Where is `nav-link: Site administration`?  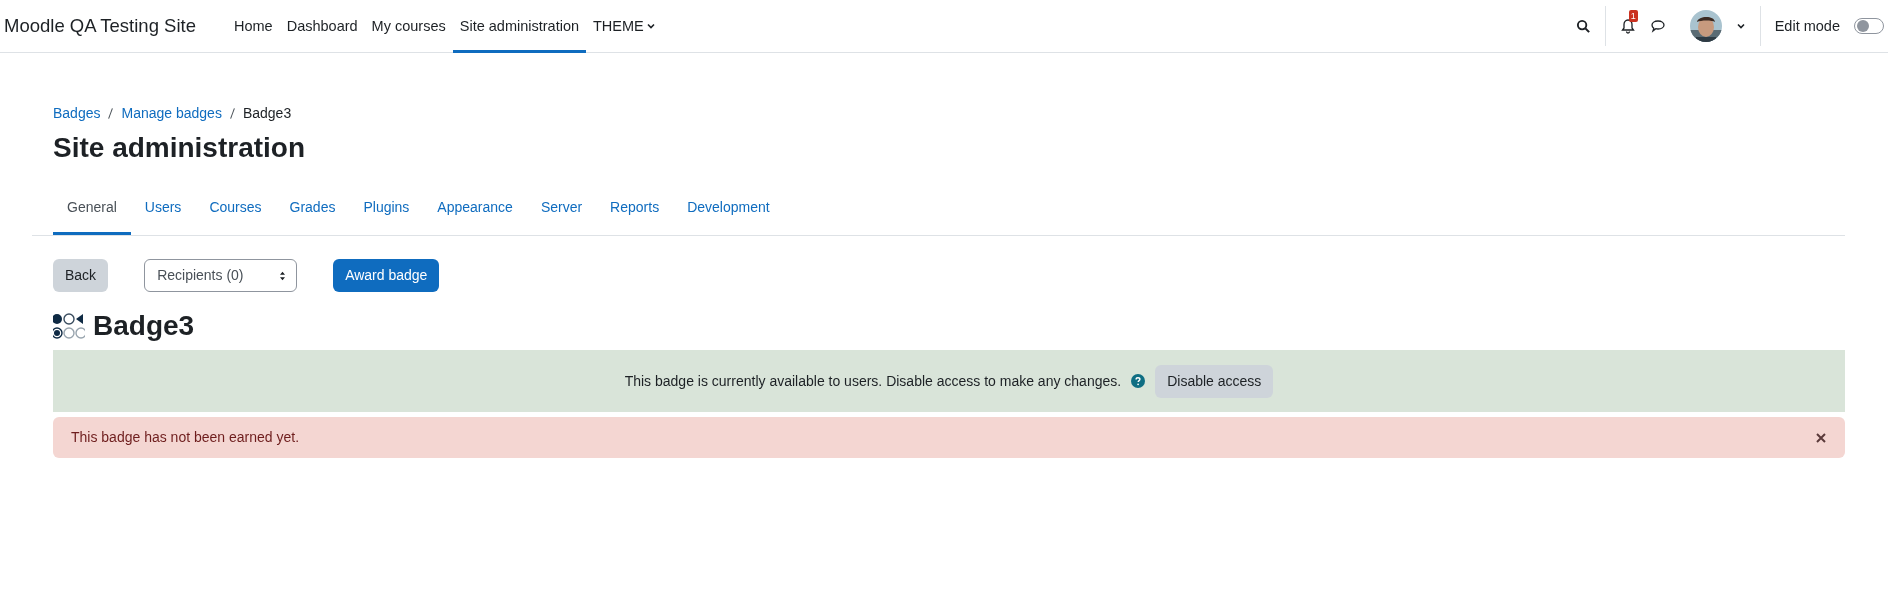 nav-link: Site administration is located at coordinates (519, 26).